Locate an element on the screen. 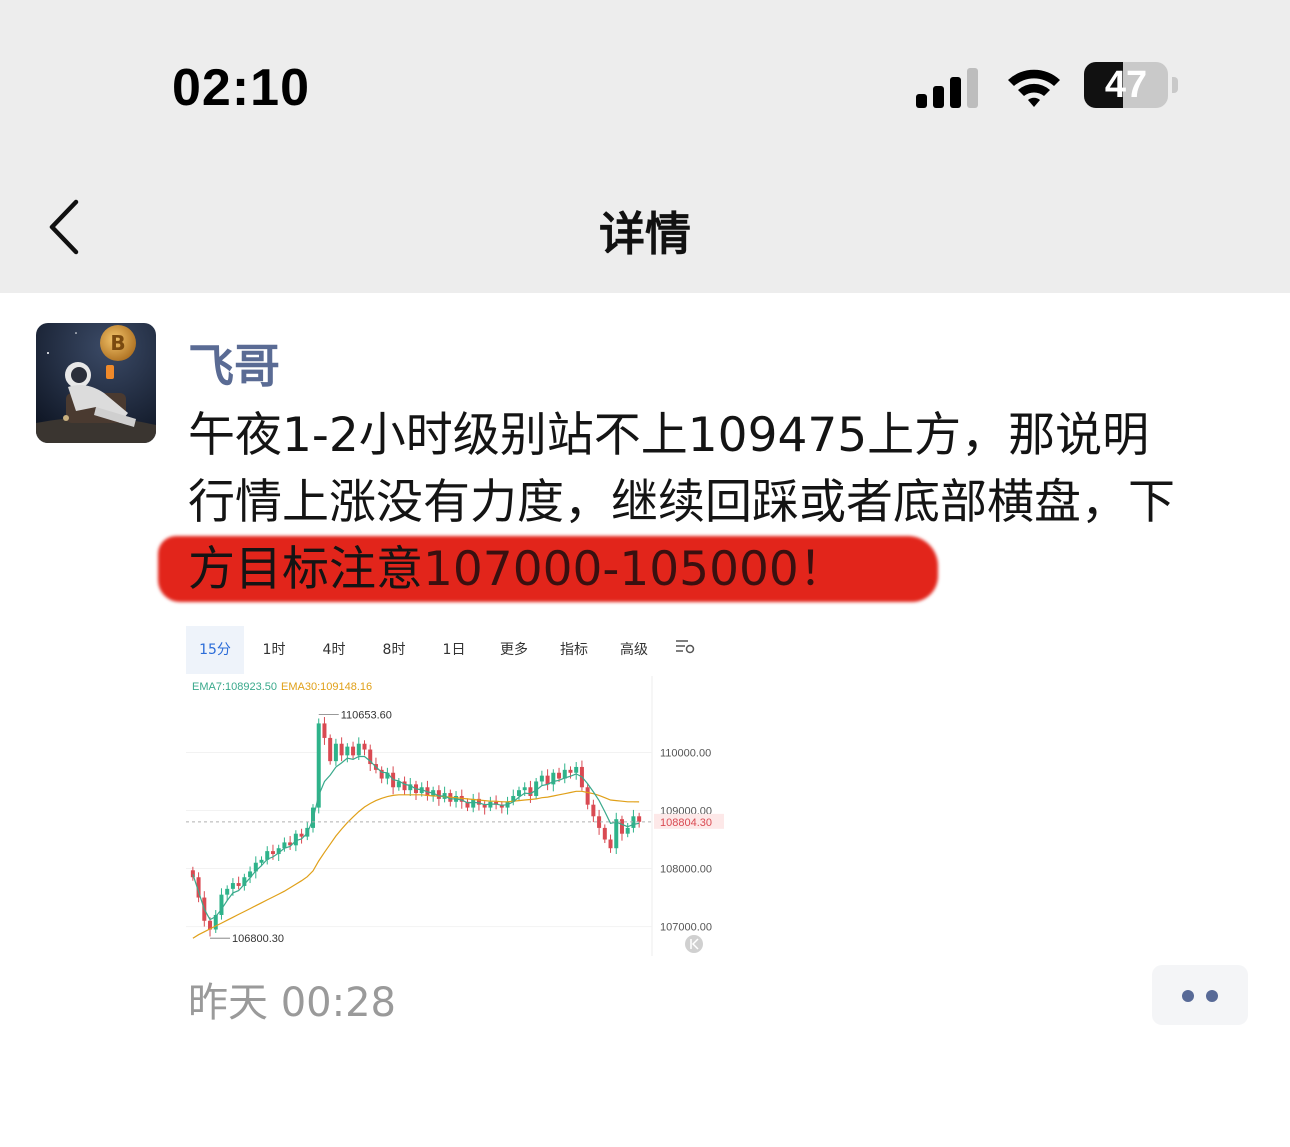  post-text-line-1: 午夜1-2小时级别站不上109475上方，那说明 is located at coordinates (669, 435).